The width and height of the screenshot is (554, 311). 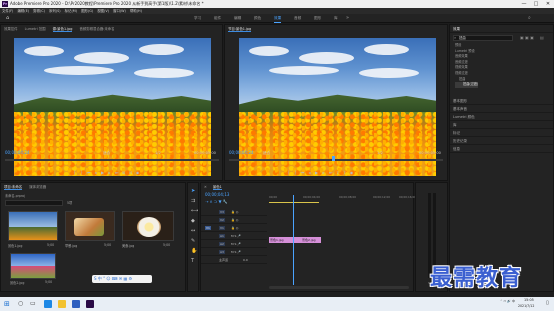 I want to click on clock-date: 2021/7/12, so click(x=526, y=306).